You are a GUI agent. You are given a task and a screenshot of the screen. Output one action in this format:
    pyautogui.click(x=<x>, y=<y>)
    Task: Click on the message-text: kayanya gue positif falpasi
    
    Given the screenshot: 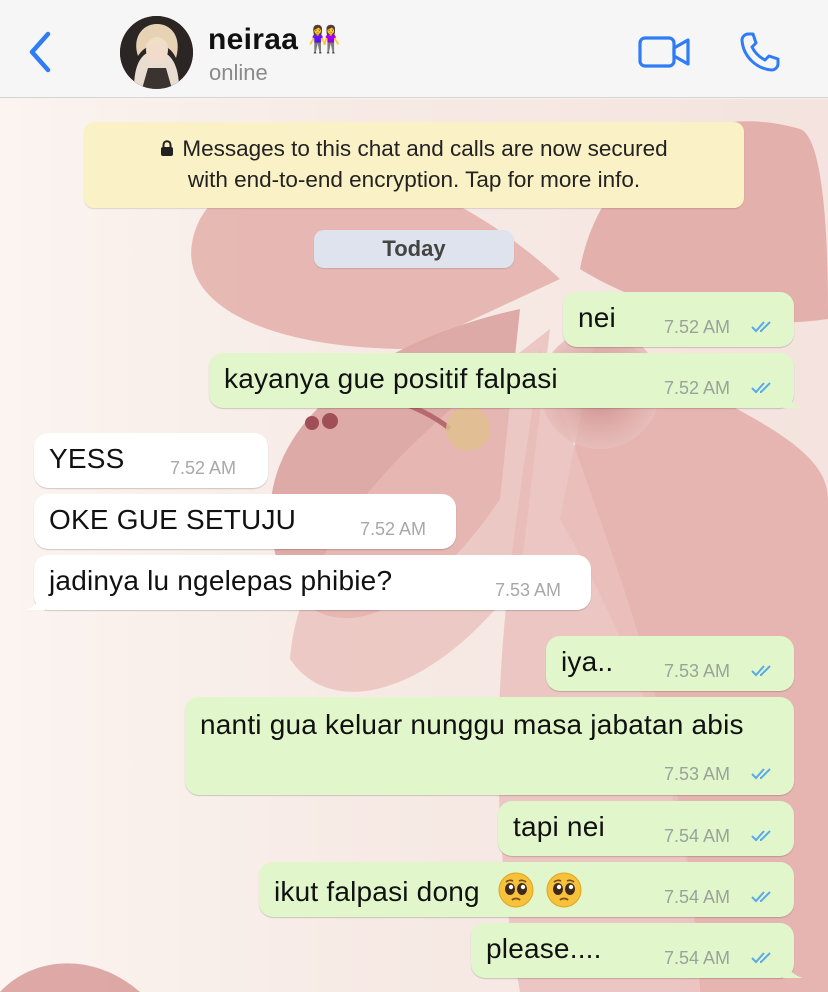 What is the action you would take?
    pyautogui.click(x=391, y=378)
    